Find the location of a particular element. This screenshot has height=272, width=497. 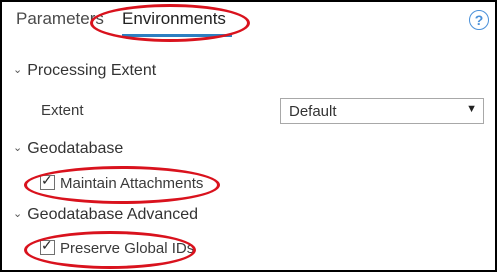

tab-environments: Environments is located at coordinates (174, 19).